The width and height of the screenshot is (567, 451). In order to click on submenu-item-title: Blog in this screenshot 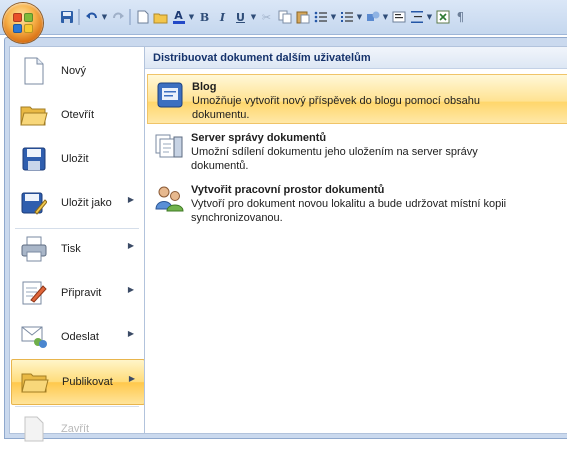, I will do `click(204, 87)`.